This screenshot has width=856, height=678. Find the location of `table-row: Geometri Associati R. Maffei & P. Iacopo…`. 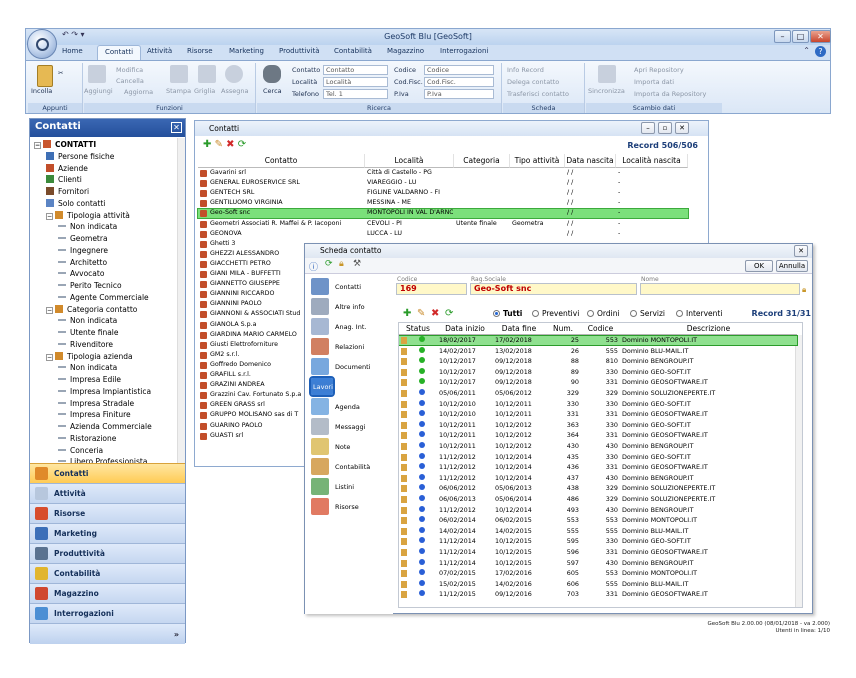

table-row: Geometri Associati R. Maffei & P. Iacopo… is located at coordinates (443, 224).